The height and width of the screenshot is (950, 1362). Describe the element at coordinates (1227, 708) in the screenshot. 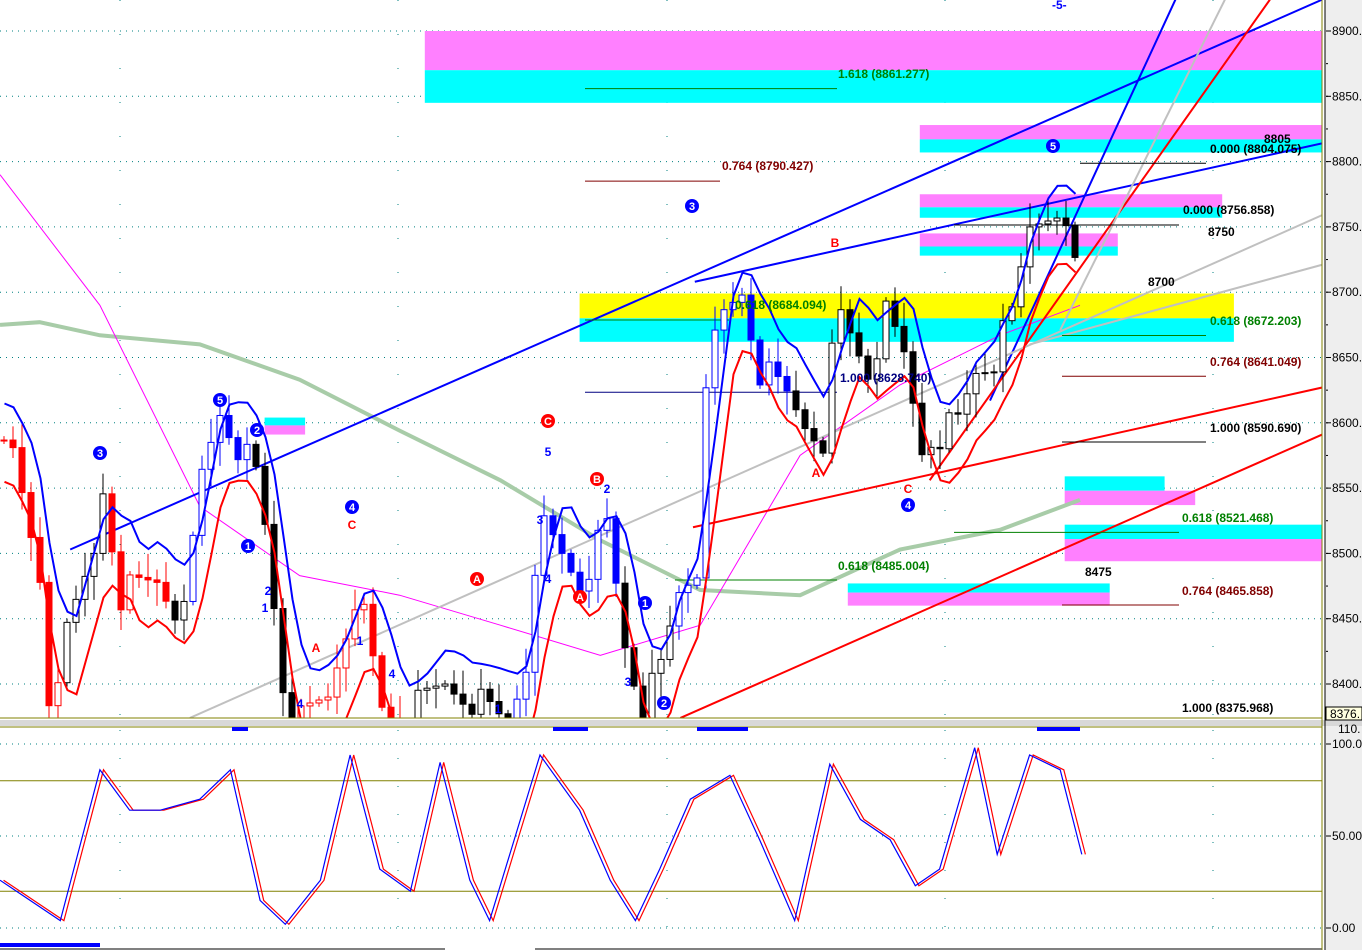

I see `fib-label: 1.000 (8375.968)` at that location.